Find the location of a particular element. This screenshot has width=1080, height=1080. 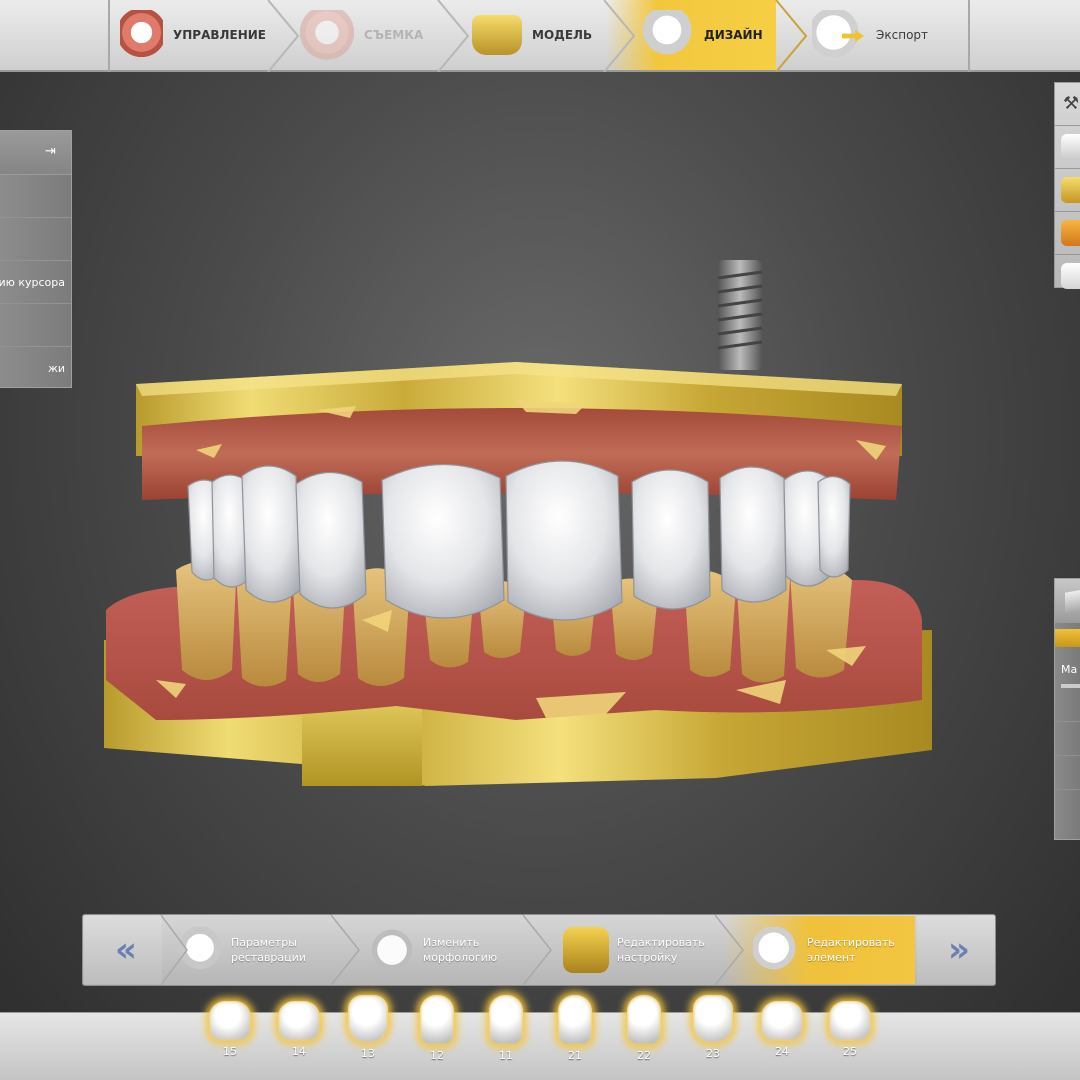

left-tool-panel: ⇥ ию курсора жи is located at coordinates (36, 259).